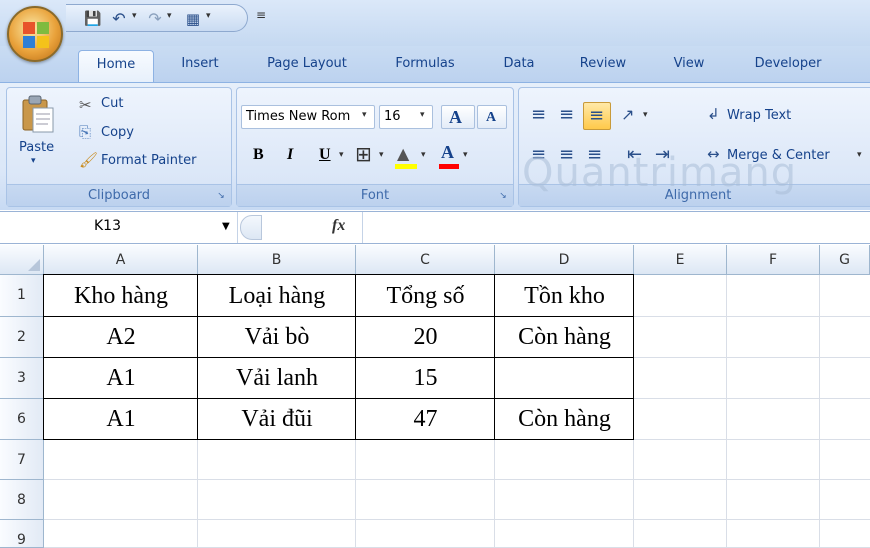 The height and width of the screenshot is (548, 870). What do you see at coordinates (33, 161) in the screenshot?
I see `paste-dropdown-icon: ▾` at bounding box center [33, 161].